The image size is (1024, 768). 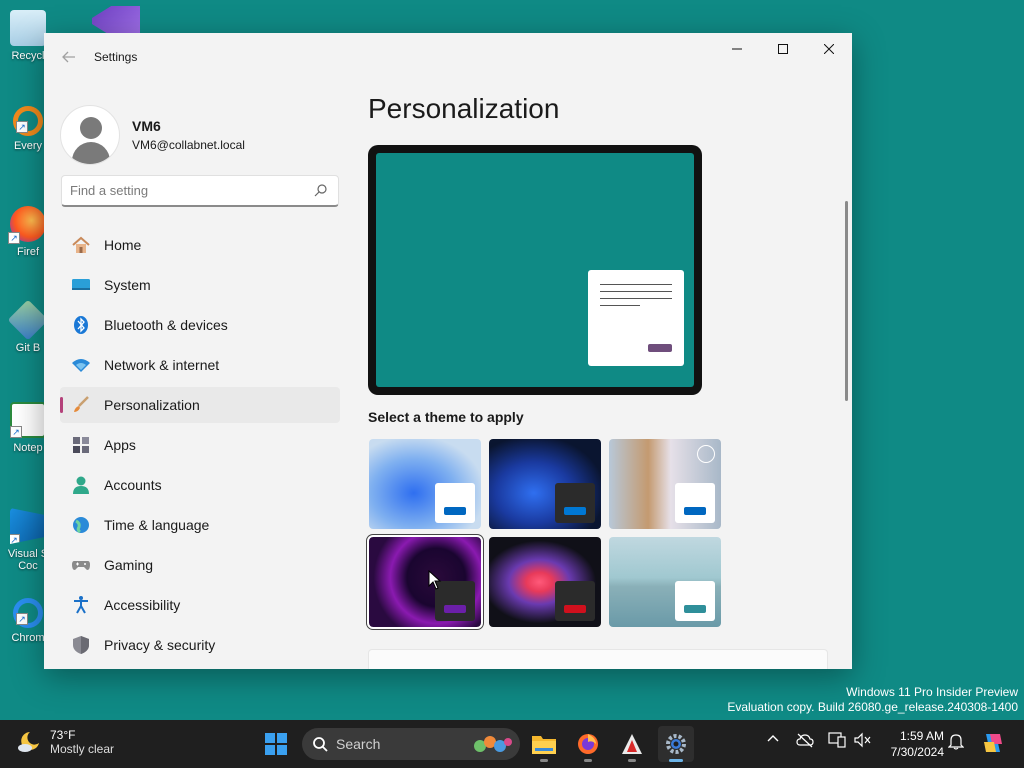 I want to click on back-button, so click(x=69, y=57).